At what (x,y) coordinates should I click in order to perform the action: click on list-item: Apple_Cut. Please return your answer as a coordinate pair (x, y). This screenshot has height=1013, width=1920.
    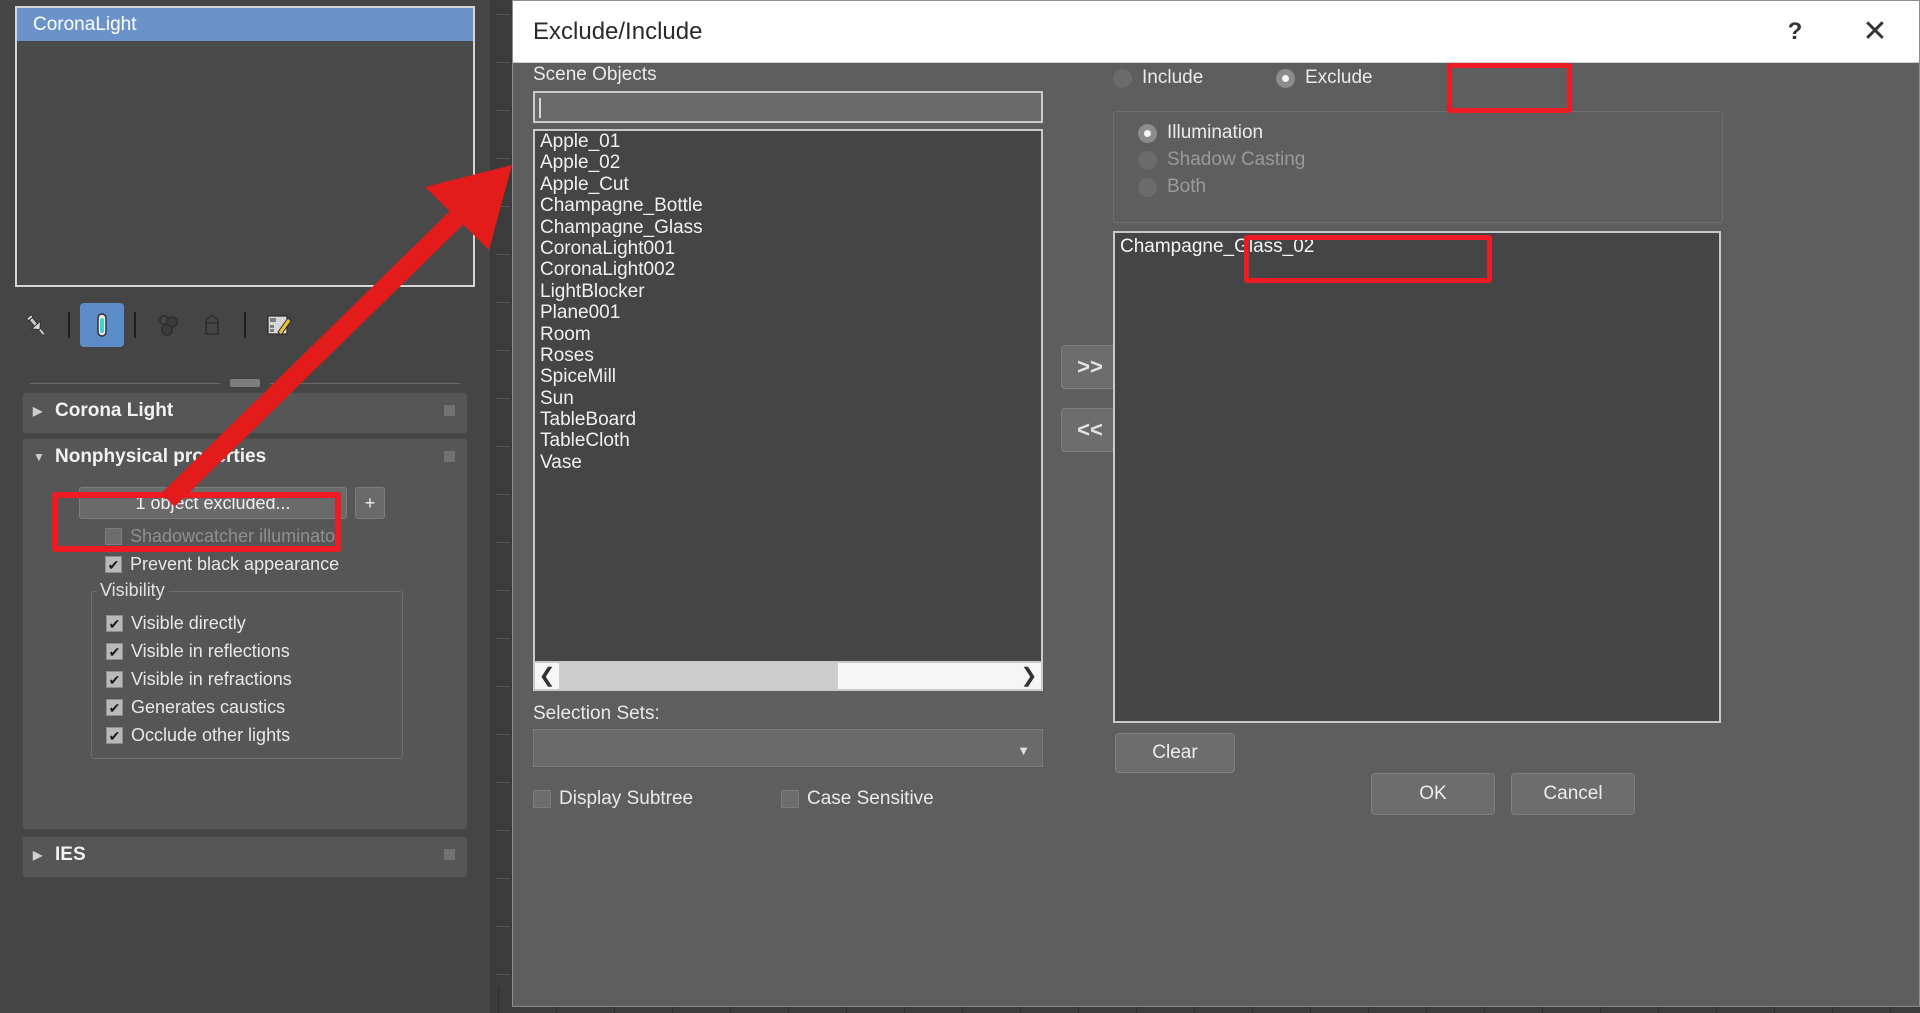
    Looking at the image, I should click on (788, 184).